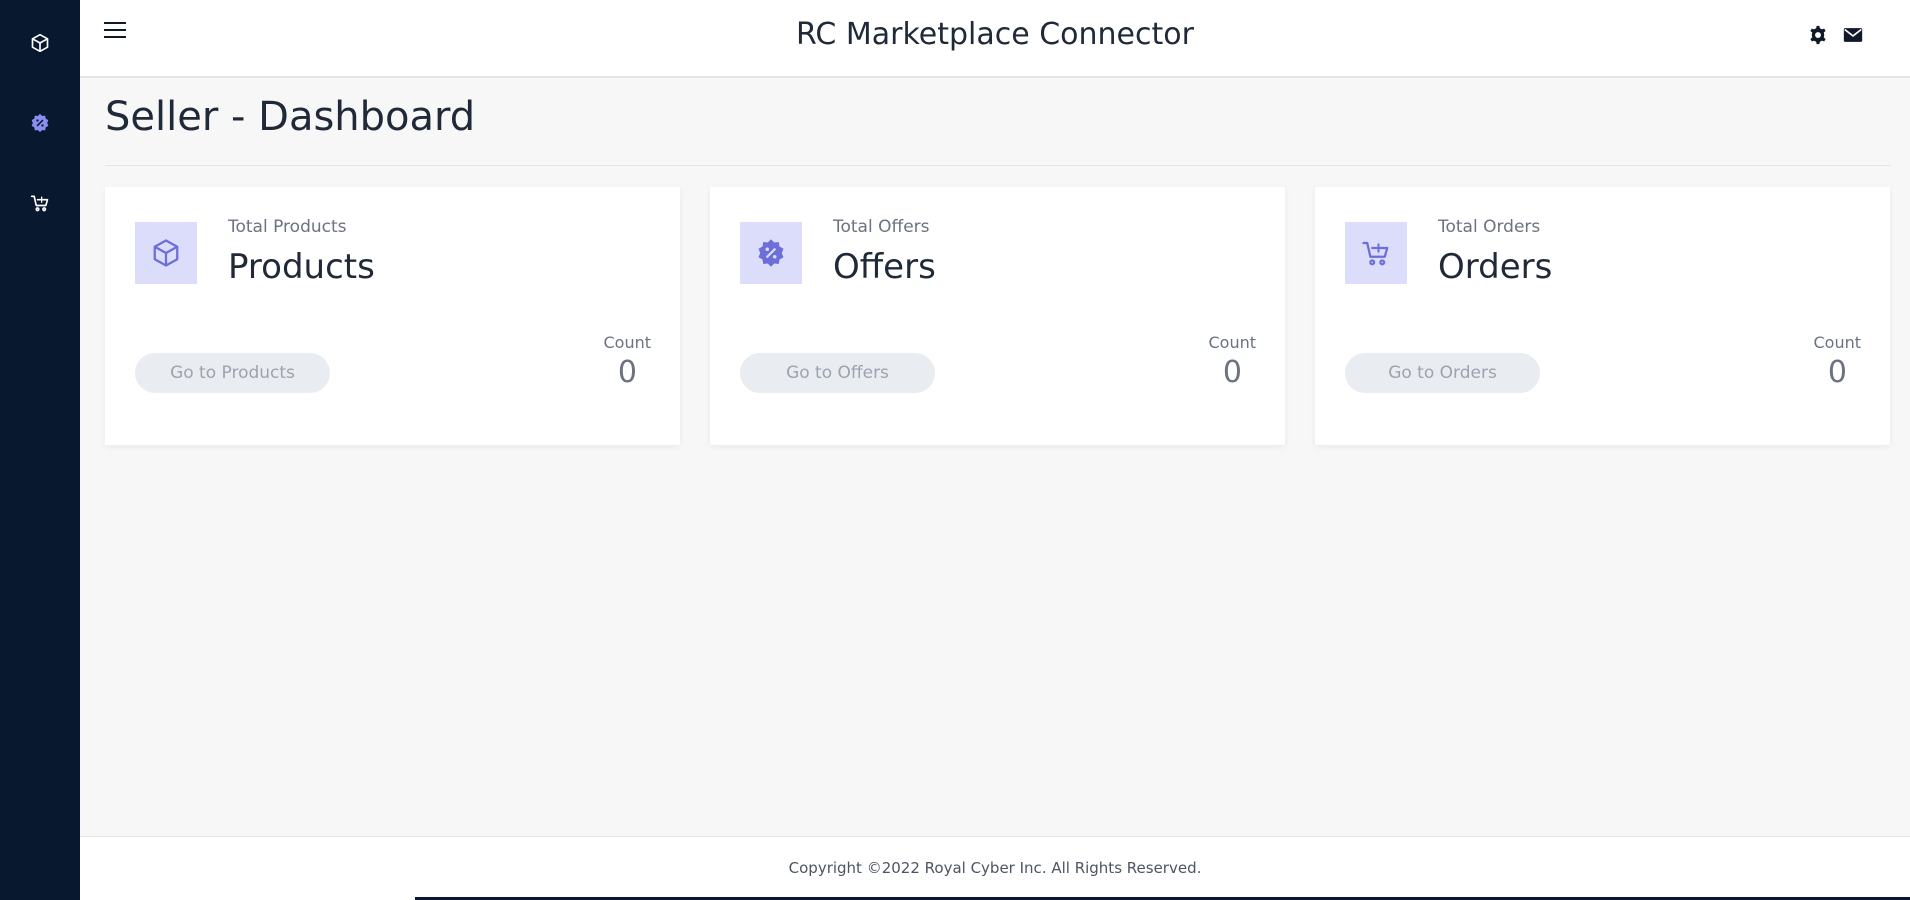 The image size is (1910, 900). What do you see at coordinates (287, 227) in the screenshot?
I see `card-subtitle: Total Products` at bounding box center [287, 227].